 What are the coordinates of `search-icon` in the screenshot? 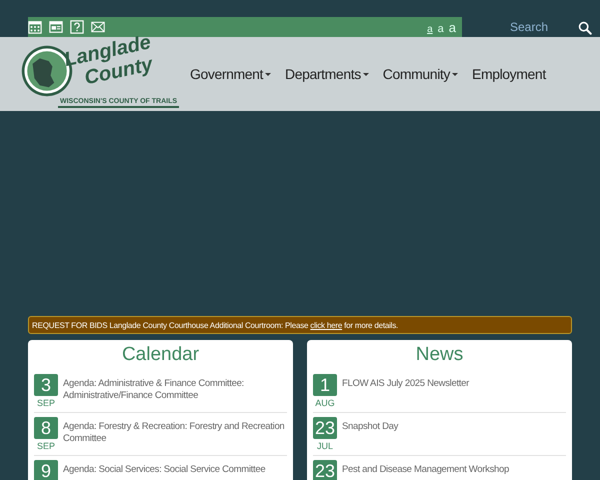 It's located at (585, 28).